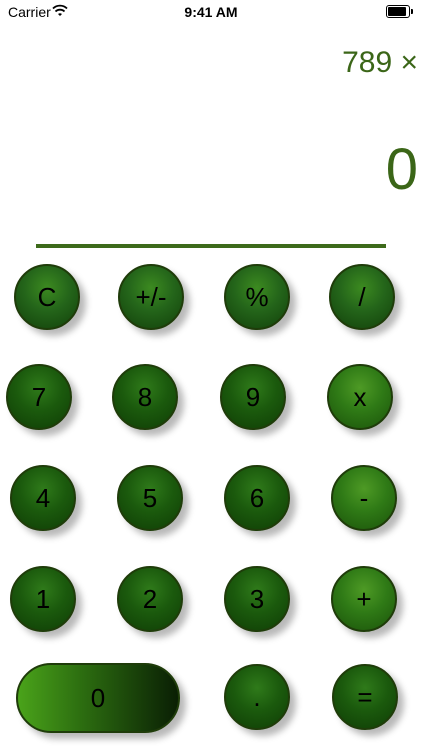  I want to click on result-display: 0, so click(401, 169).